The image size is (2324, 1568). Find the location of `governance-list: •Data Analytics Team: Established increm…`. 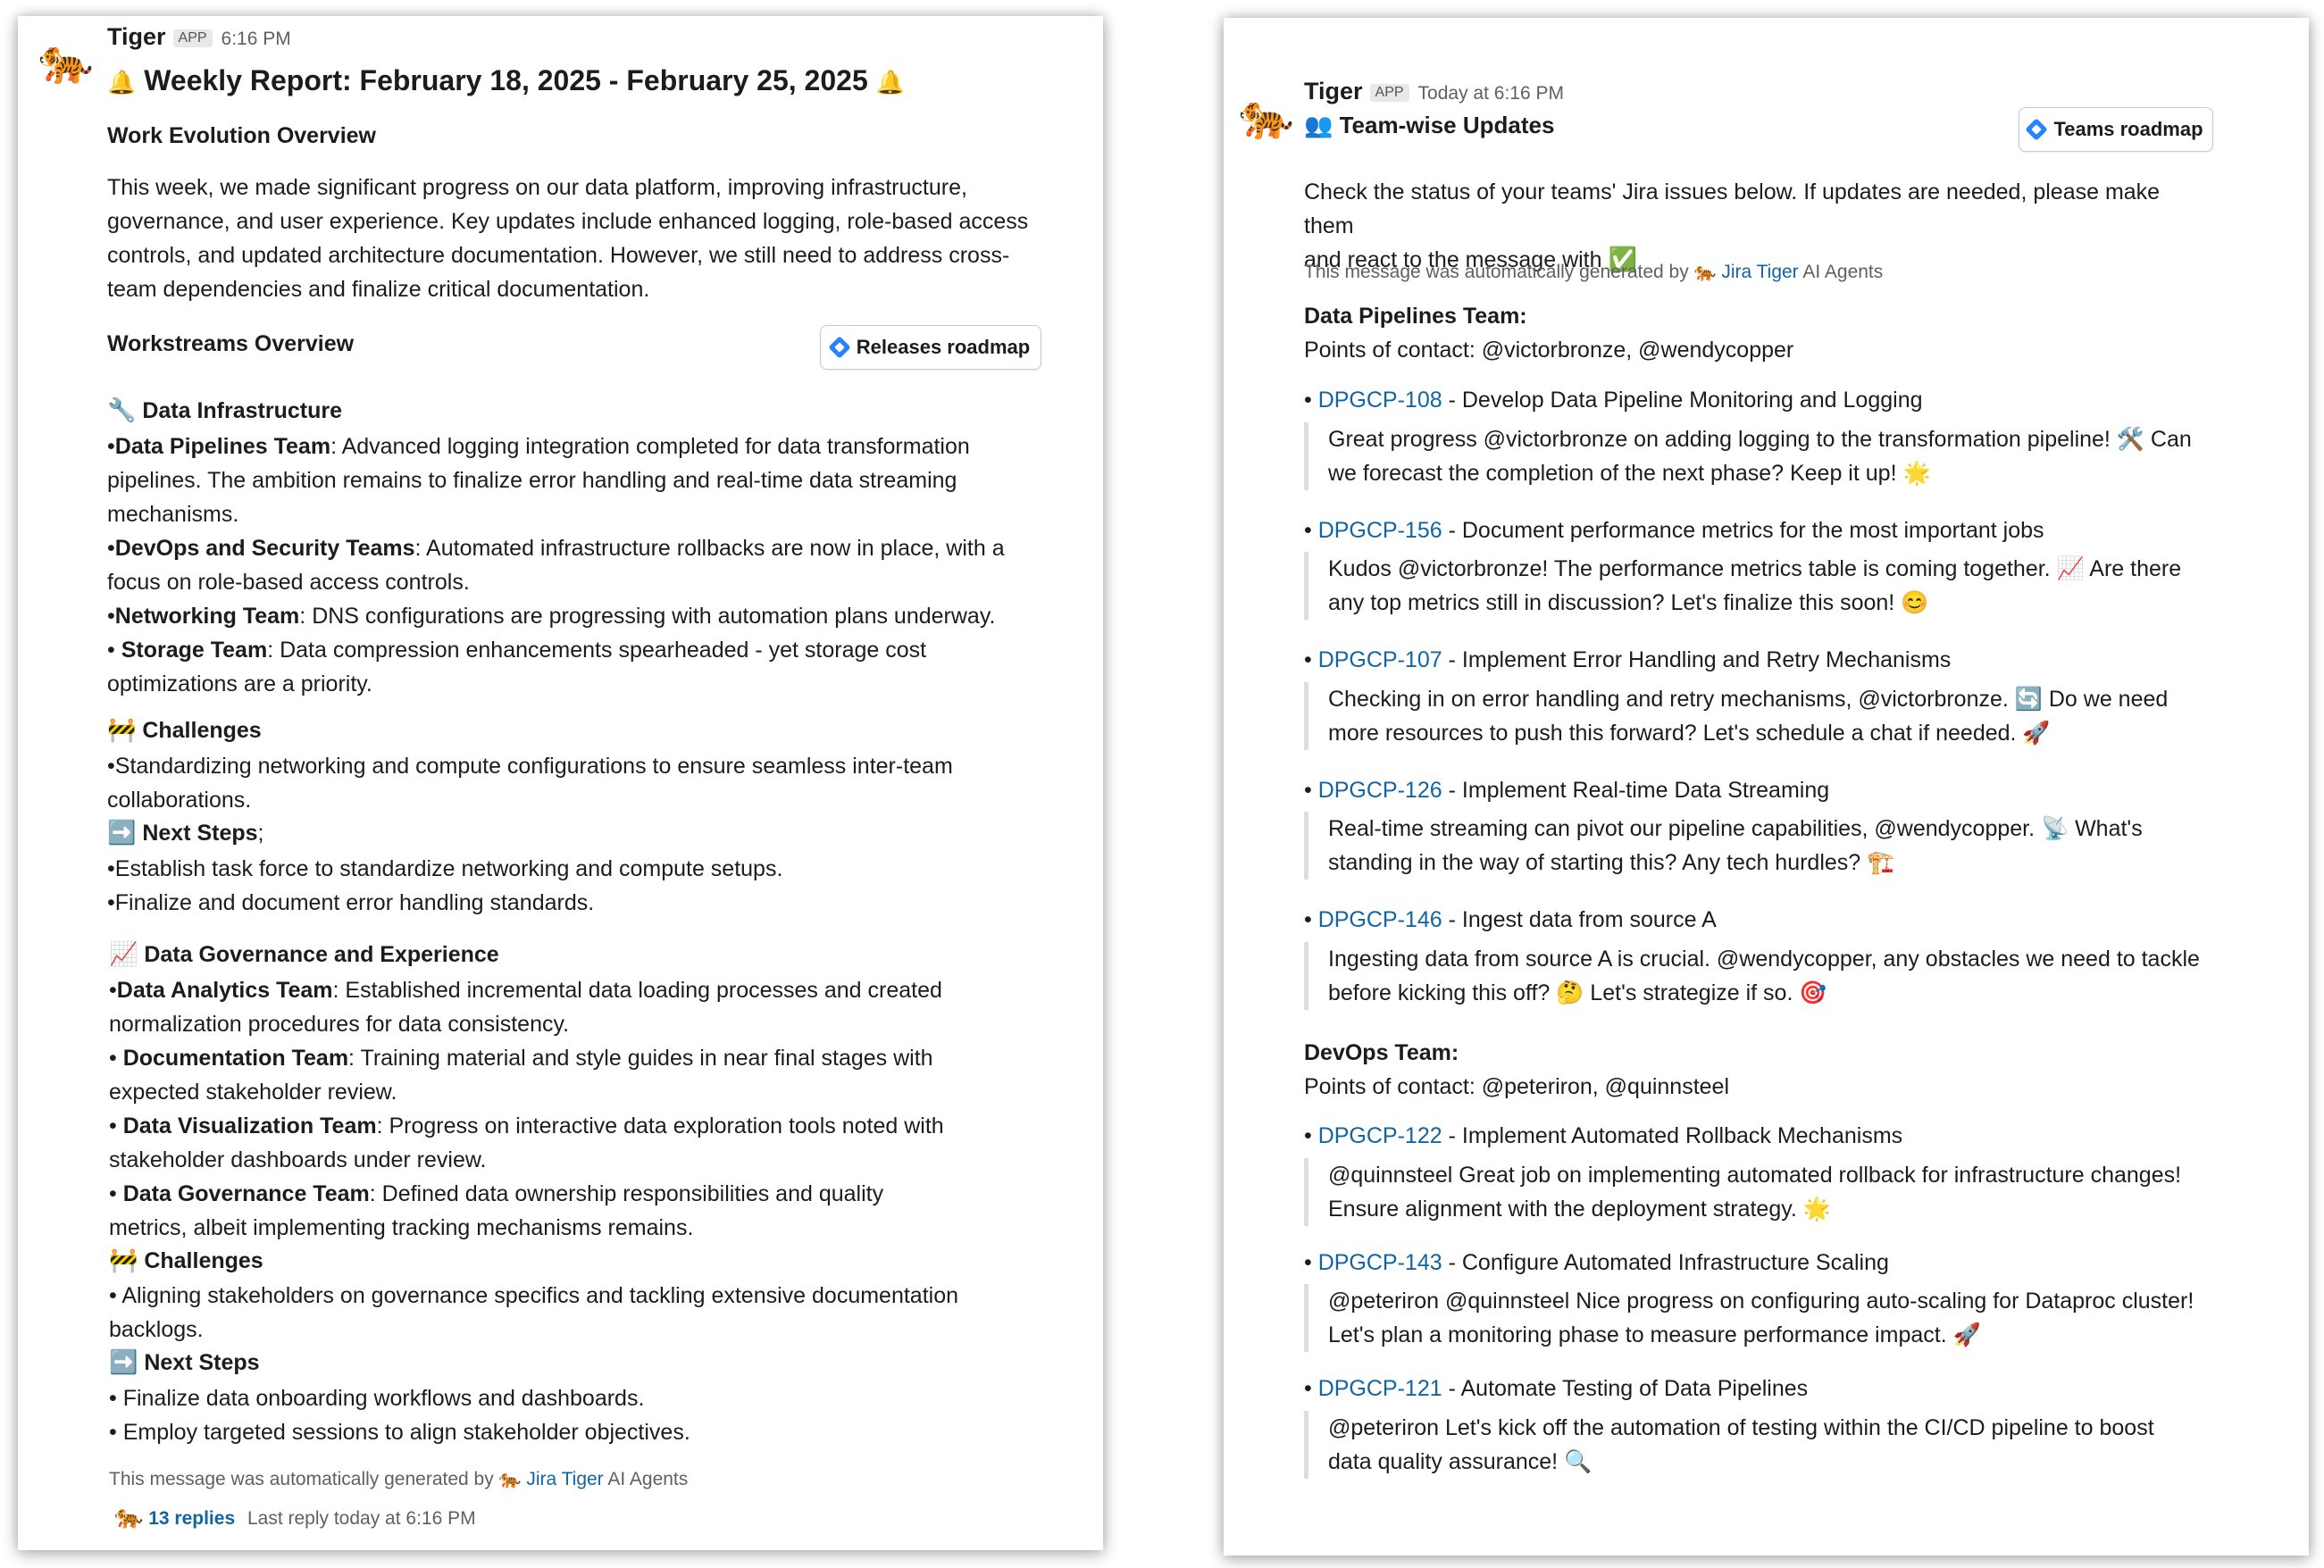

governance-list: •Data Analytics Team: Established increm… is located at coordinates (537, 1109).